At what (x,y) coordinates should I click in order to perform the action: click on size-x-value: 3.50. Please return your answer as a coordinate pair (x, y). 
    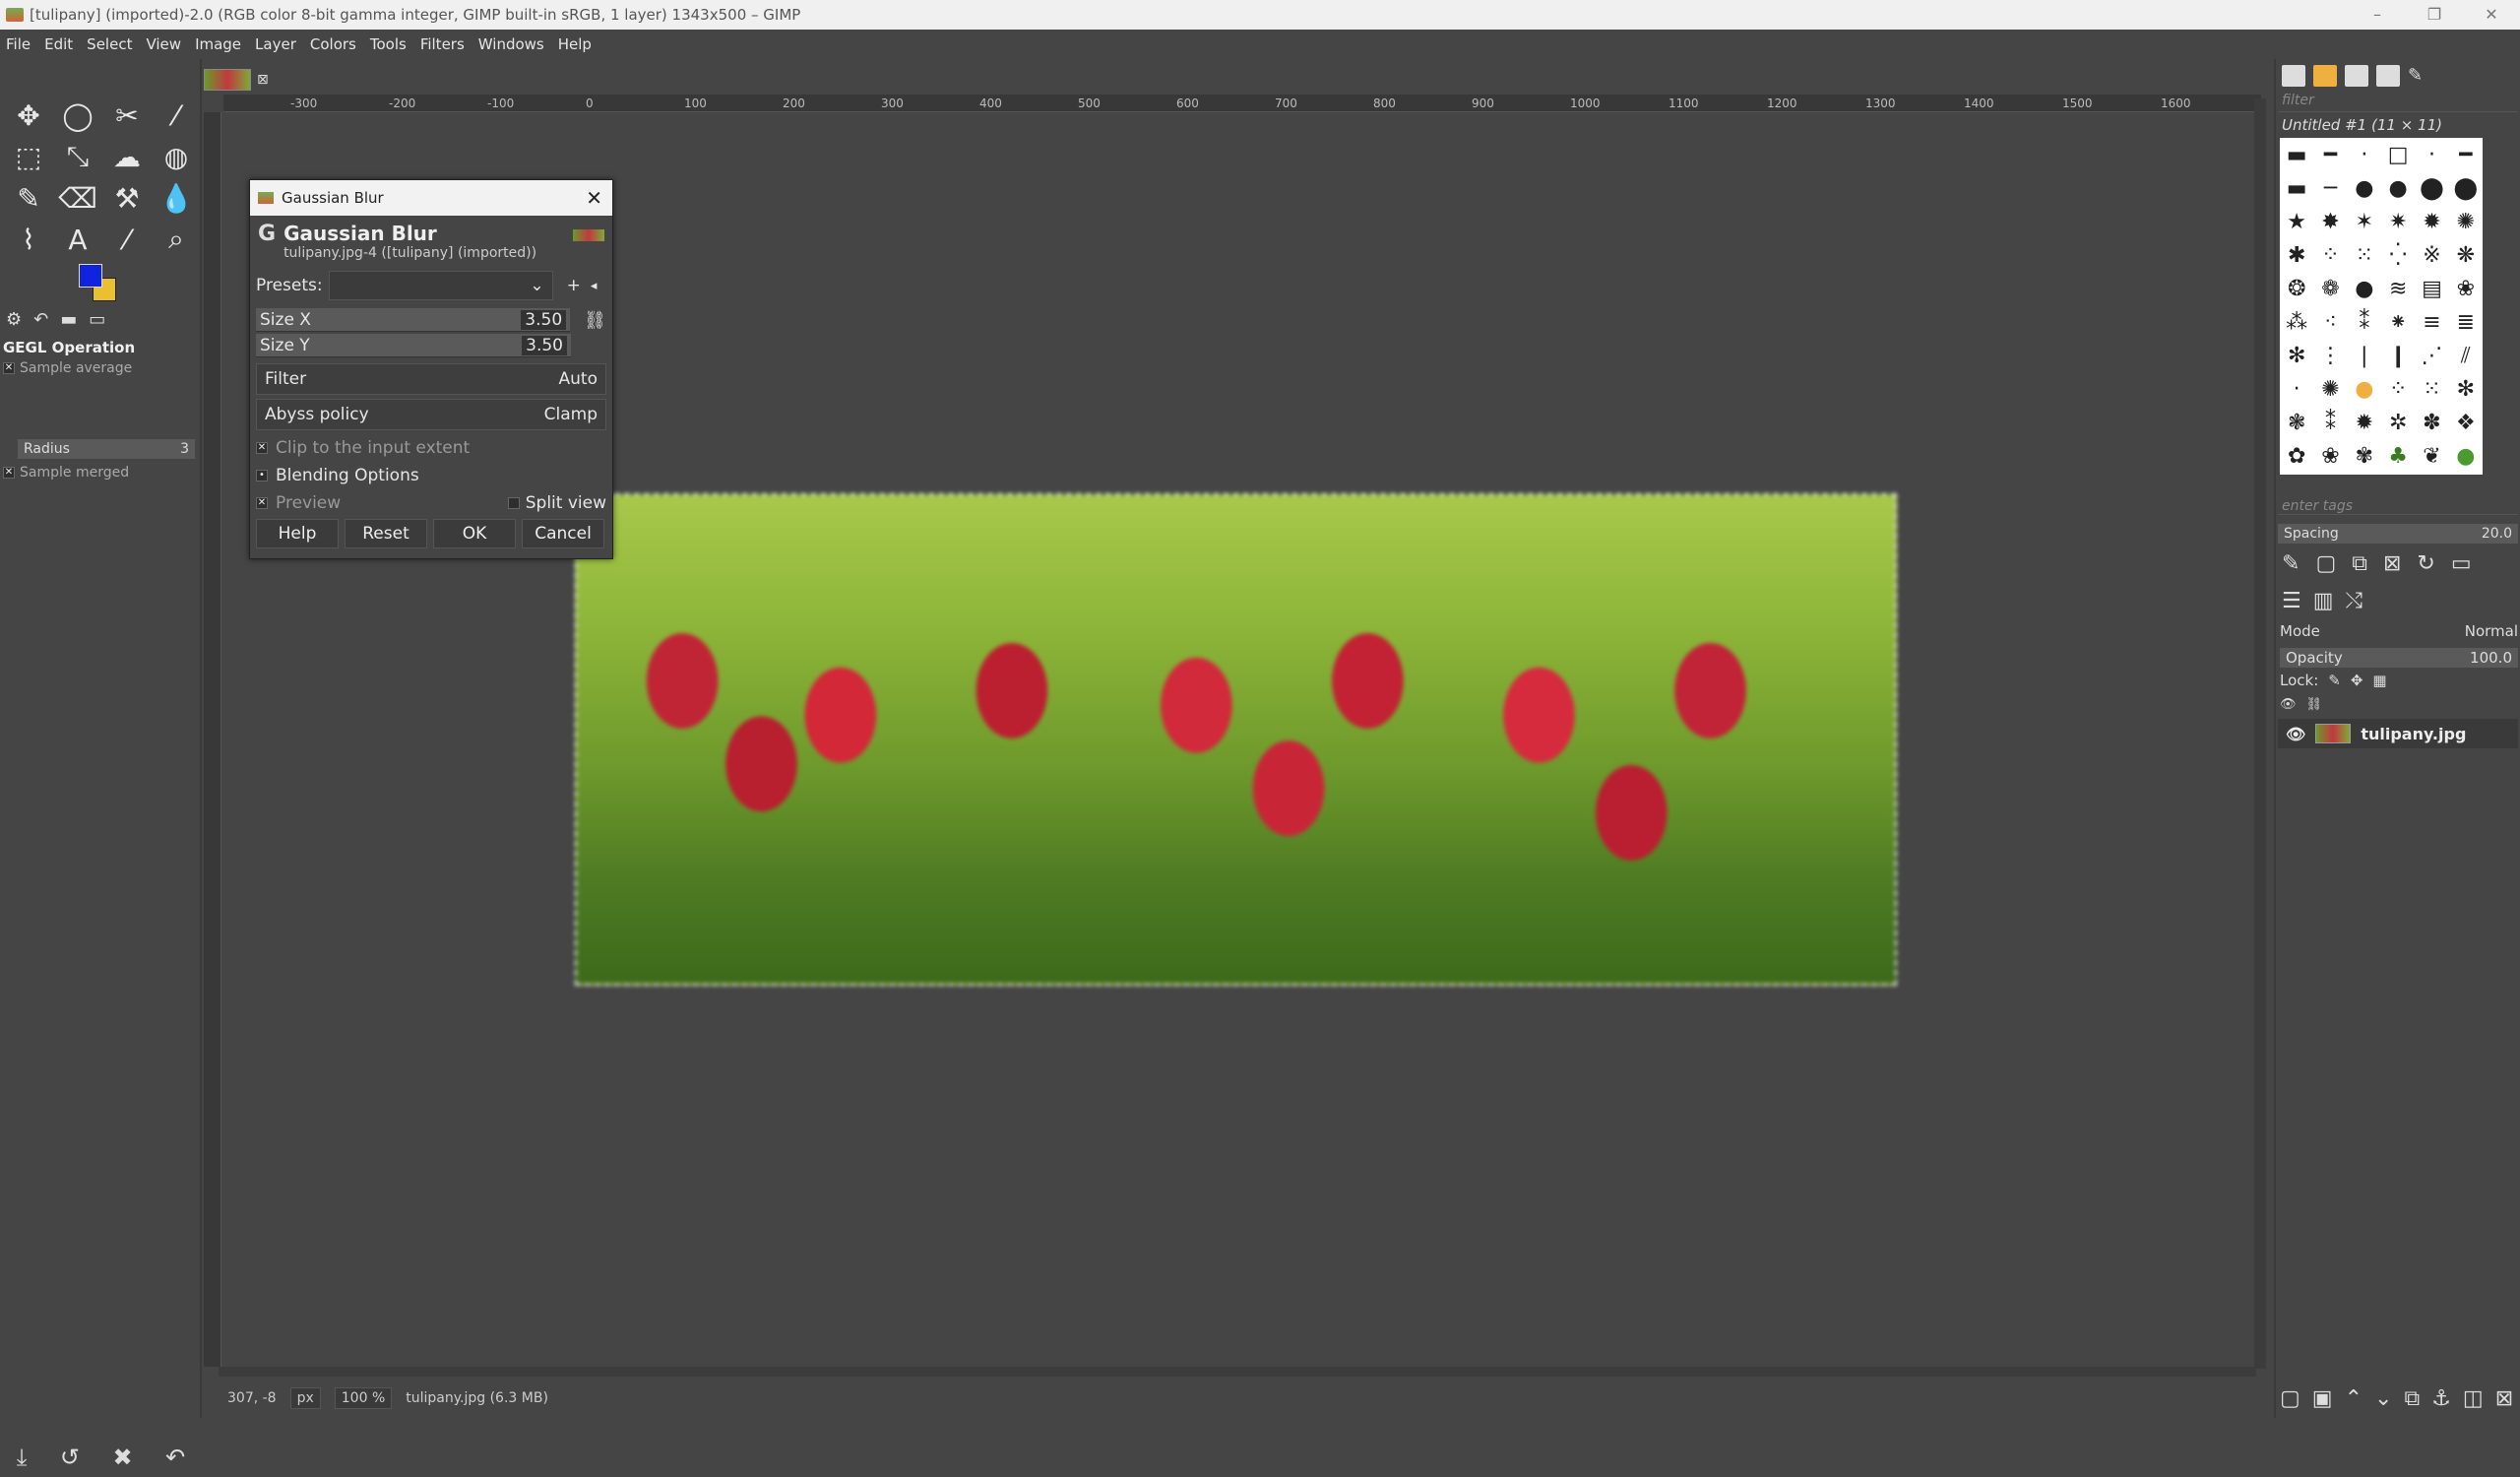
    Looking at the image, I should click on (544, 320).